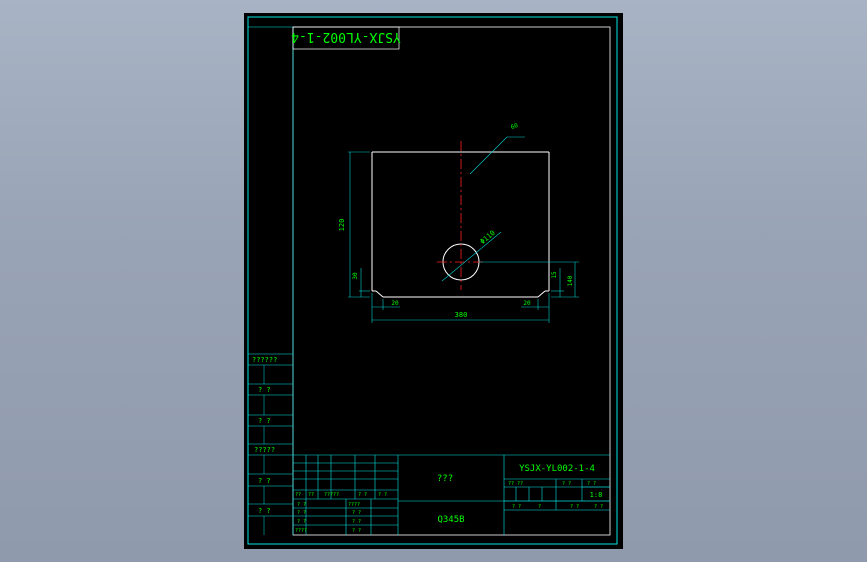 The image size is (867, 562). What do you see at coordinates (515, 126) in the screenshot?
I see `dim-leader-top: 60` at bounding box center [515, 126].